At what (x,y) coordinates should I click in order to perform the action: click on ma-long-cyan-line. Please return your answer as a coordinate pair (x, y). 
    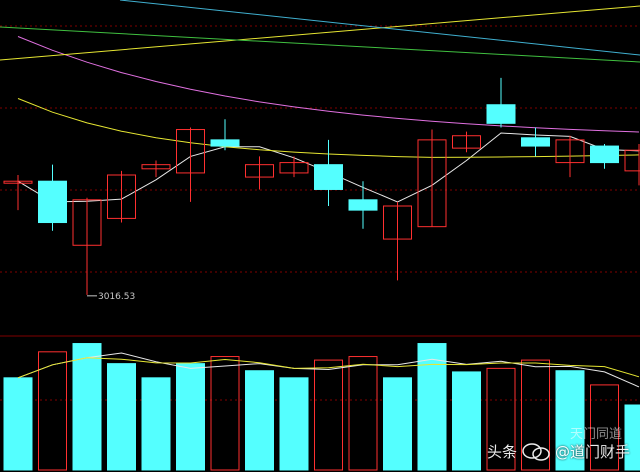
    Looking at the image, I should click on (379, 28).